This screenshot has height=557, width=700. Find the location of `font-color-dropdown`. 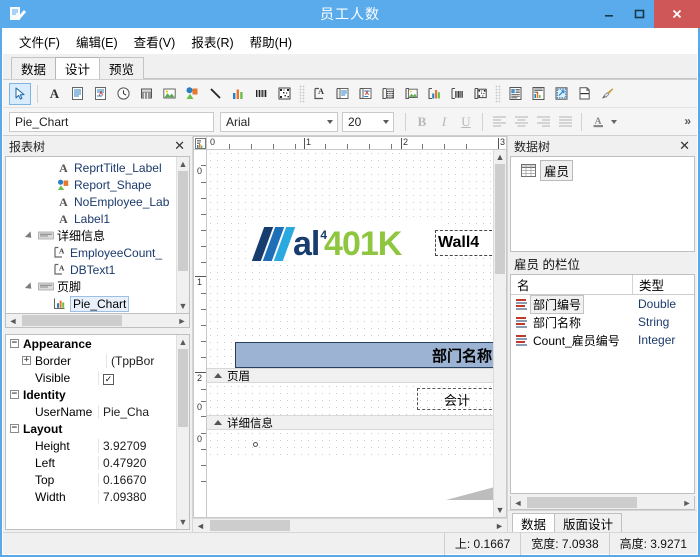

font-color-dropdown is located at coordinates (614, 121).